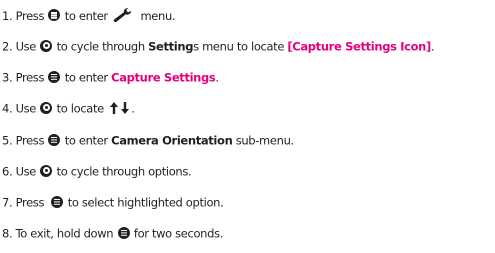  What do you see at coordinates (124, 171) in the screenshot?
I see `step-6-text-a: to cycle through options.` at bounding box center [124, 171].